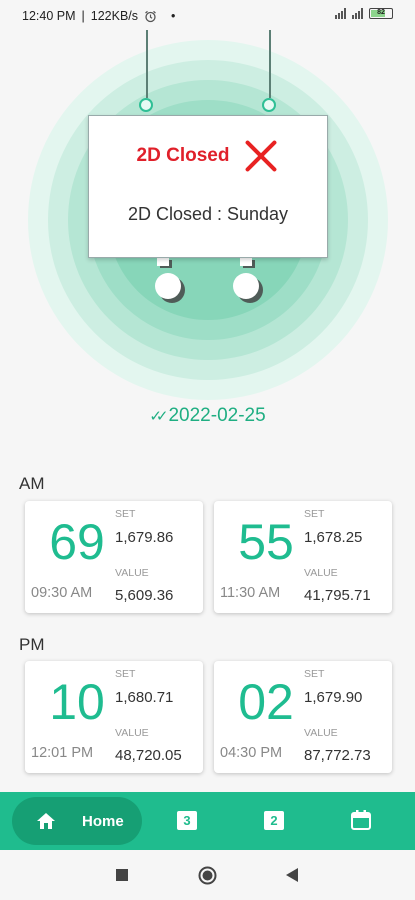  I want to click on three-d-icon: 3, so click(187, 820).